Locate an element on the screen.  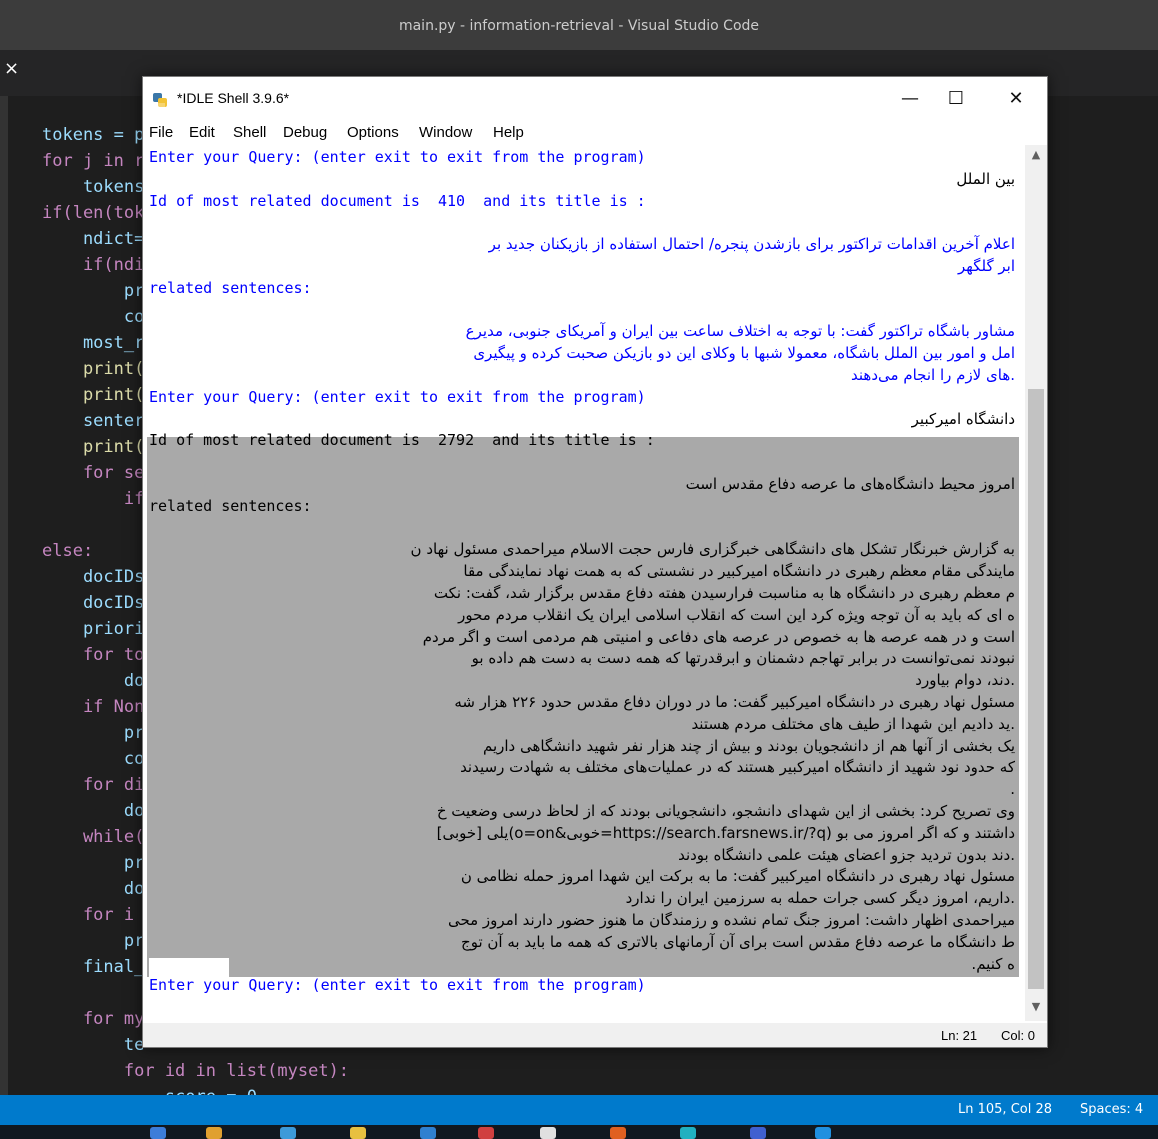
close-icon: × is located at coordinates (11, 68).